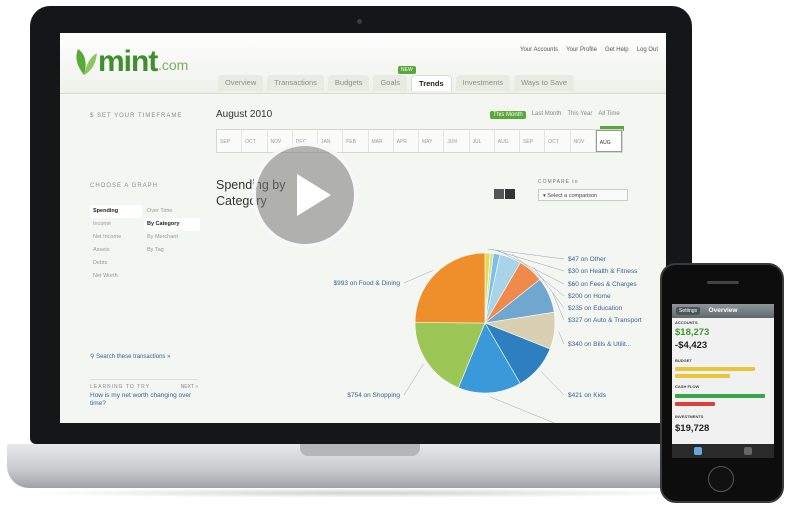  What do you see at coordinates (116, 250) in the screenshot?
I see `graph-assets: Assets` at bounding box center [116, 250].